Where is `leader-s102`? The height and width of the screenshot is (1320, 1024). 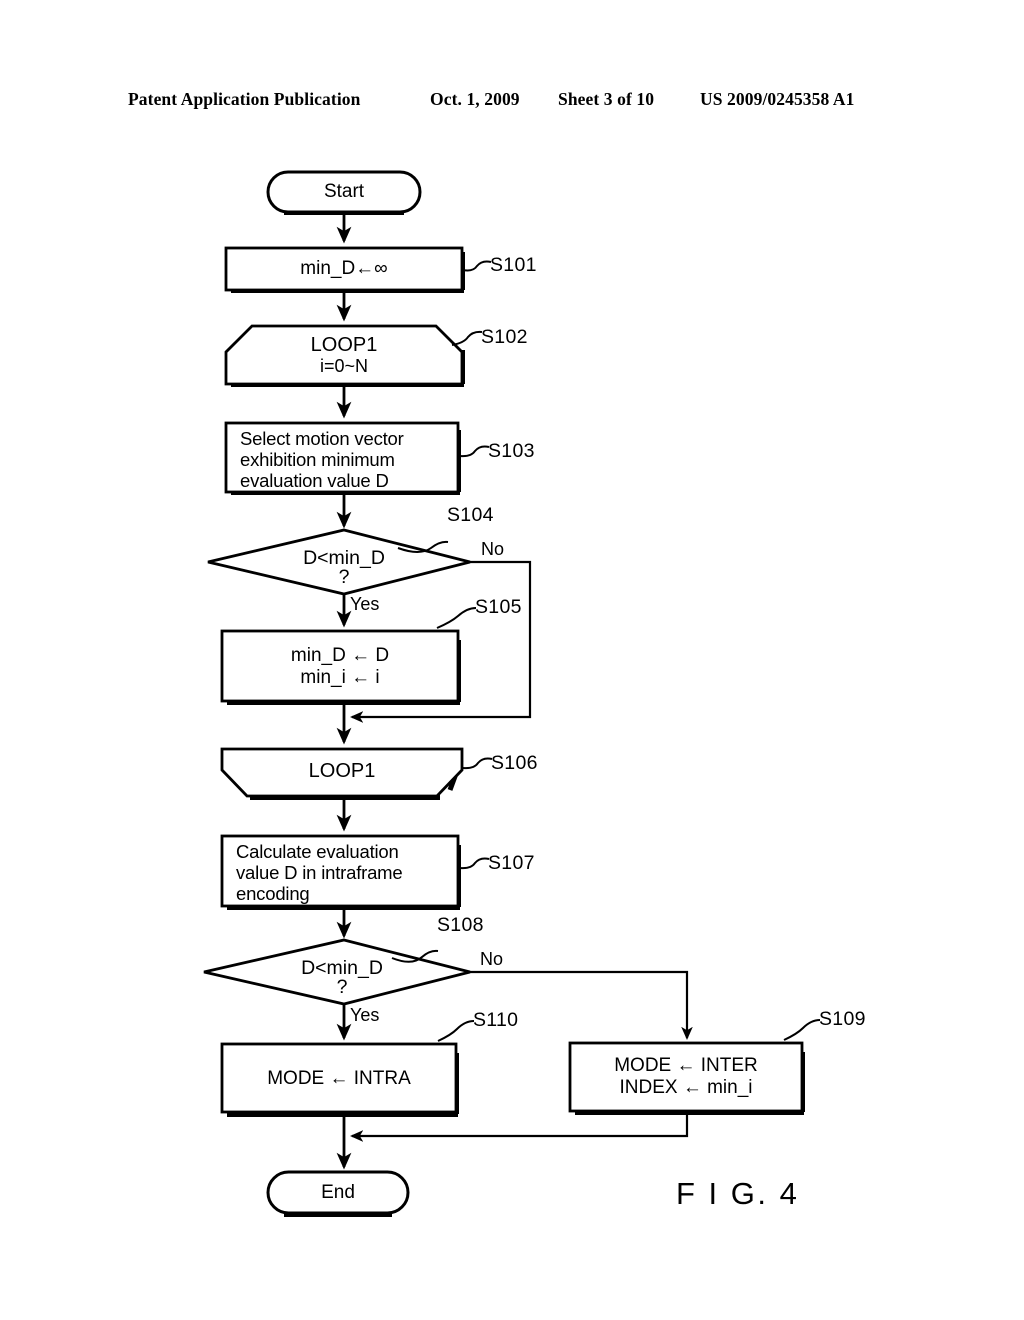
leader-s102 is located at coordinates (467, 338).